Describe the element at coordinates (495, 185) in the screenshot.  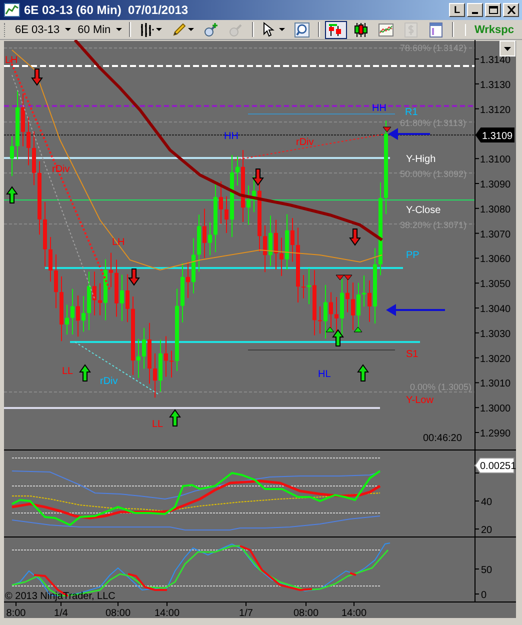
I see `price-axis-label: 1.3090` at that location.